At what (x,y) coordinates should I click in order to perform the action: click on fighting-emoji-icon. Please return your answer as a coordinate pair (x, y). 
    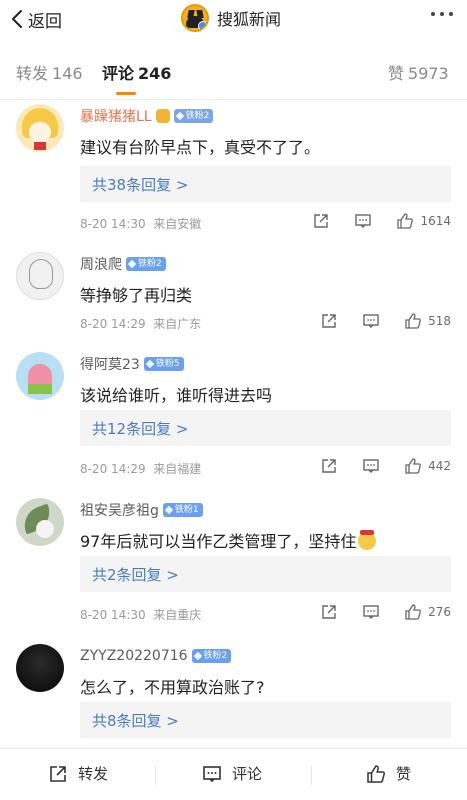
    Looking at the image, I should click on (367, 540).